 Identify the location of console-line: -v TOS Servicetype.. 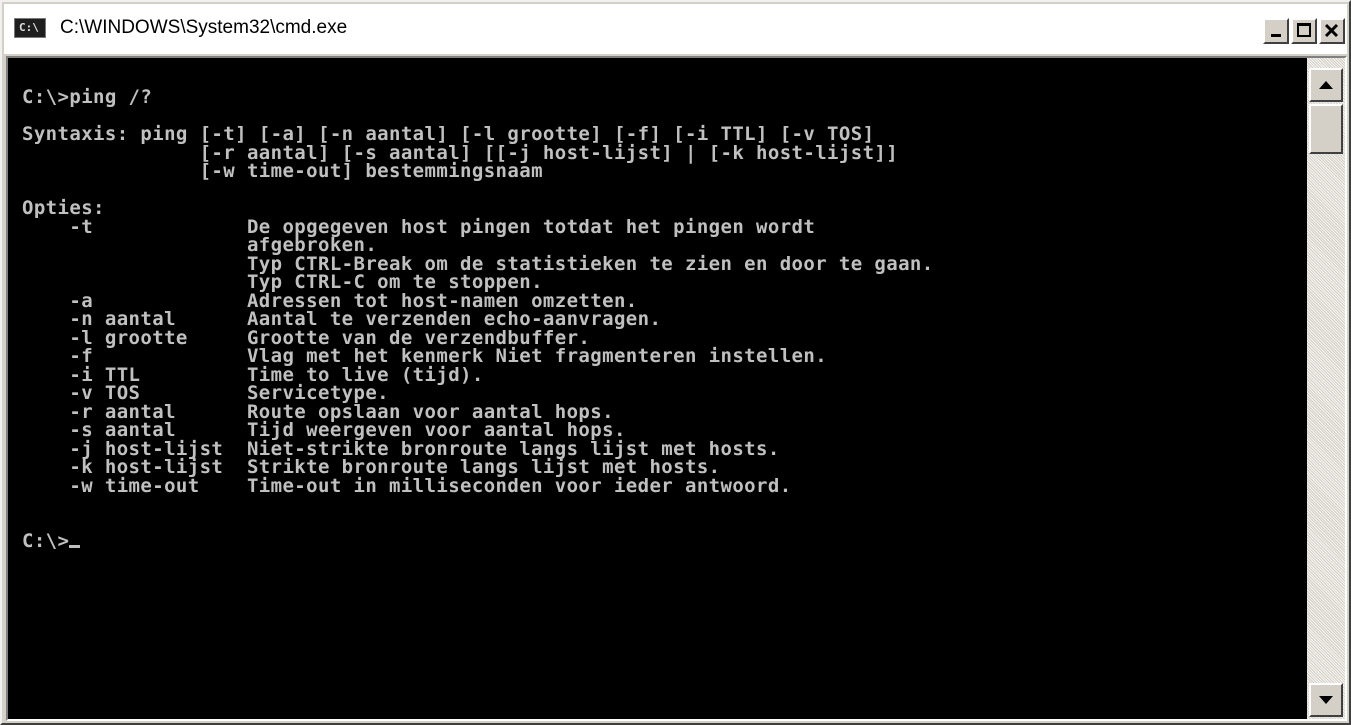
(206, 393).